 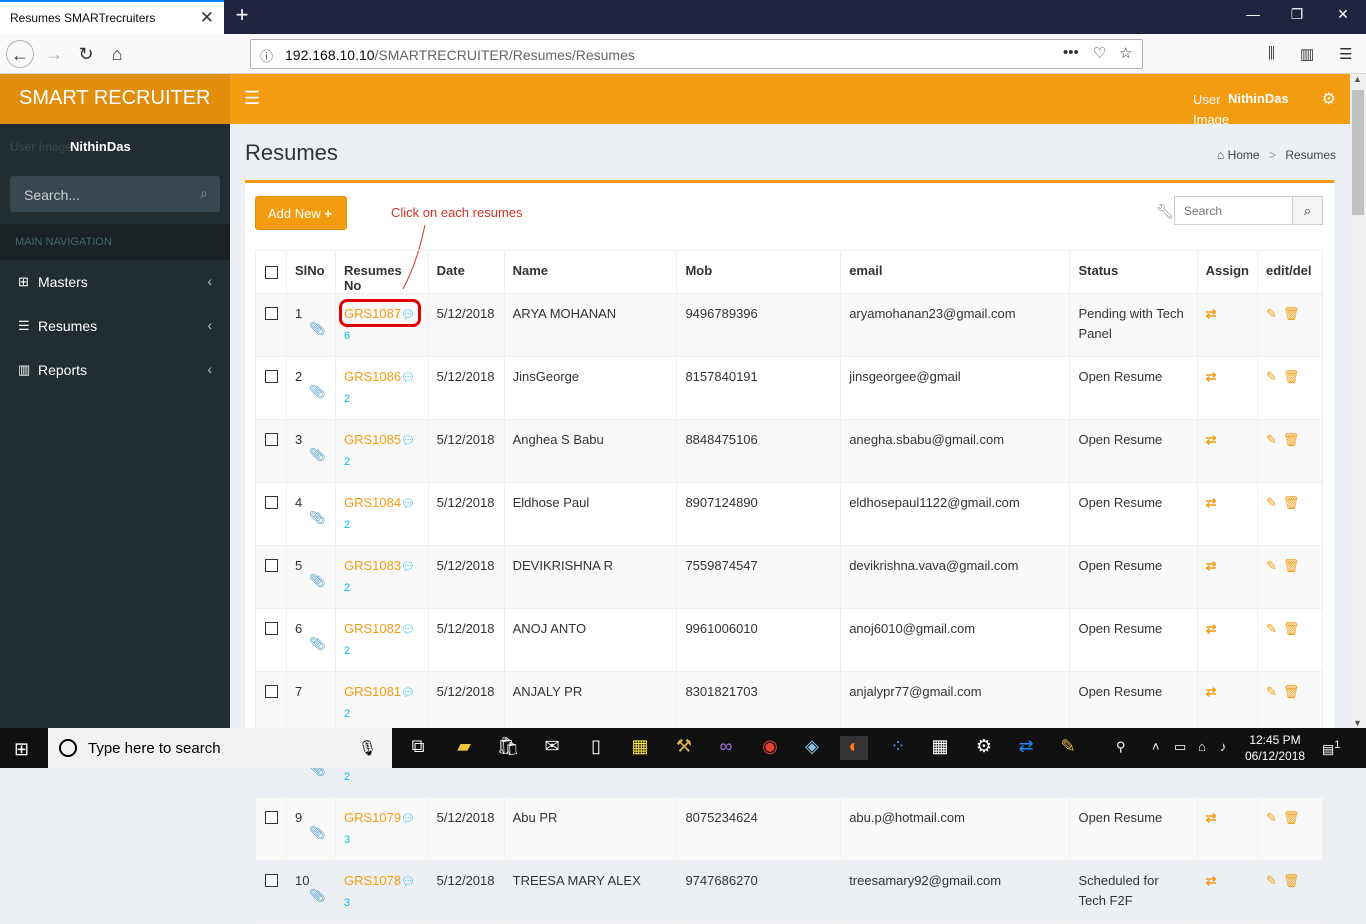 I want to click on resume-no-link: GRS1079, so click(x=372, y=817).